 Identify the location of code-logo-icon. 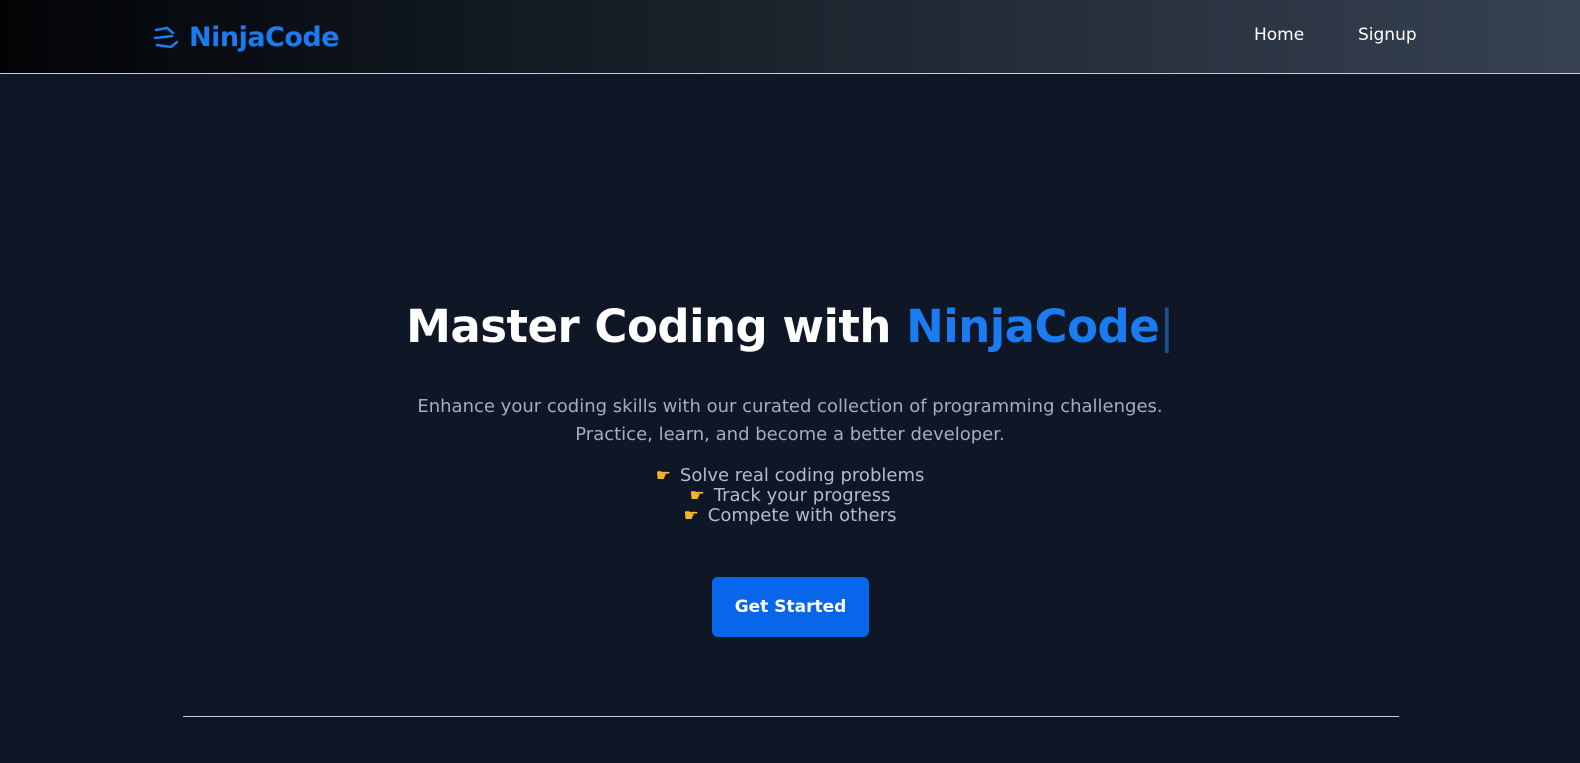
(166, 37).